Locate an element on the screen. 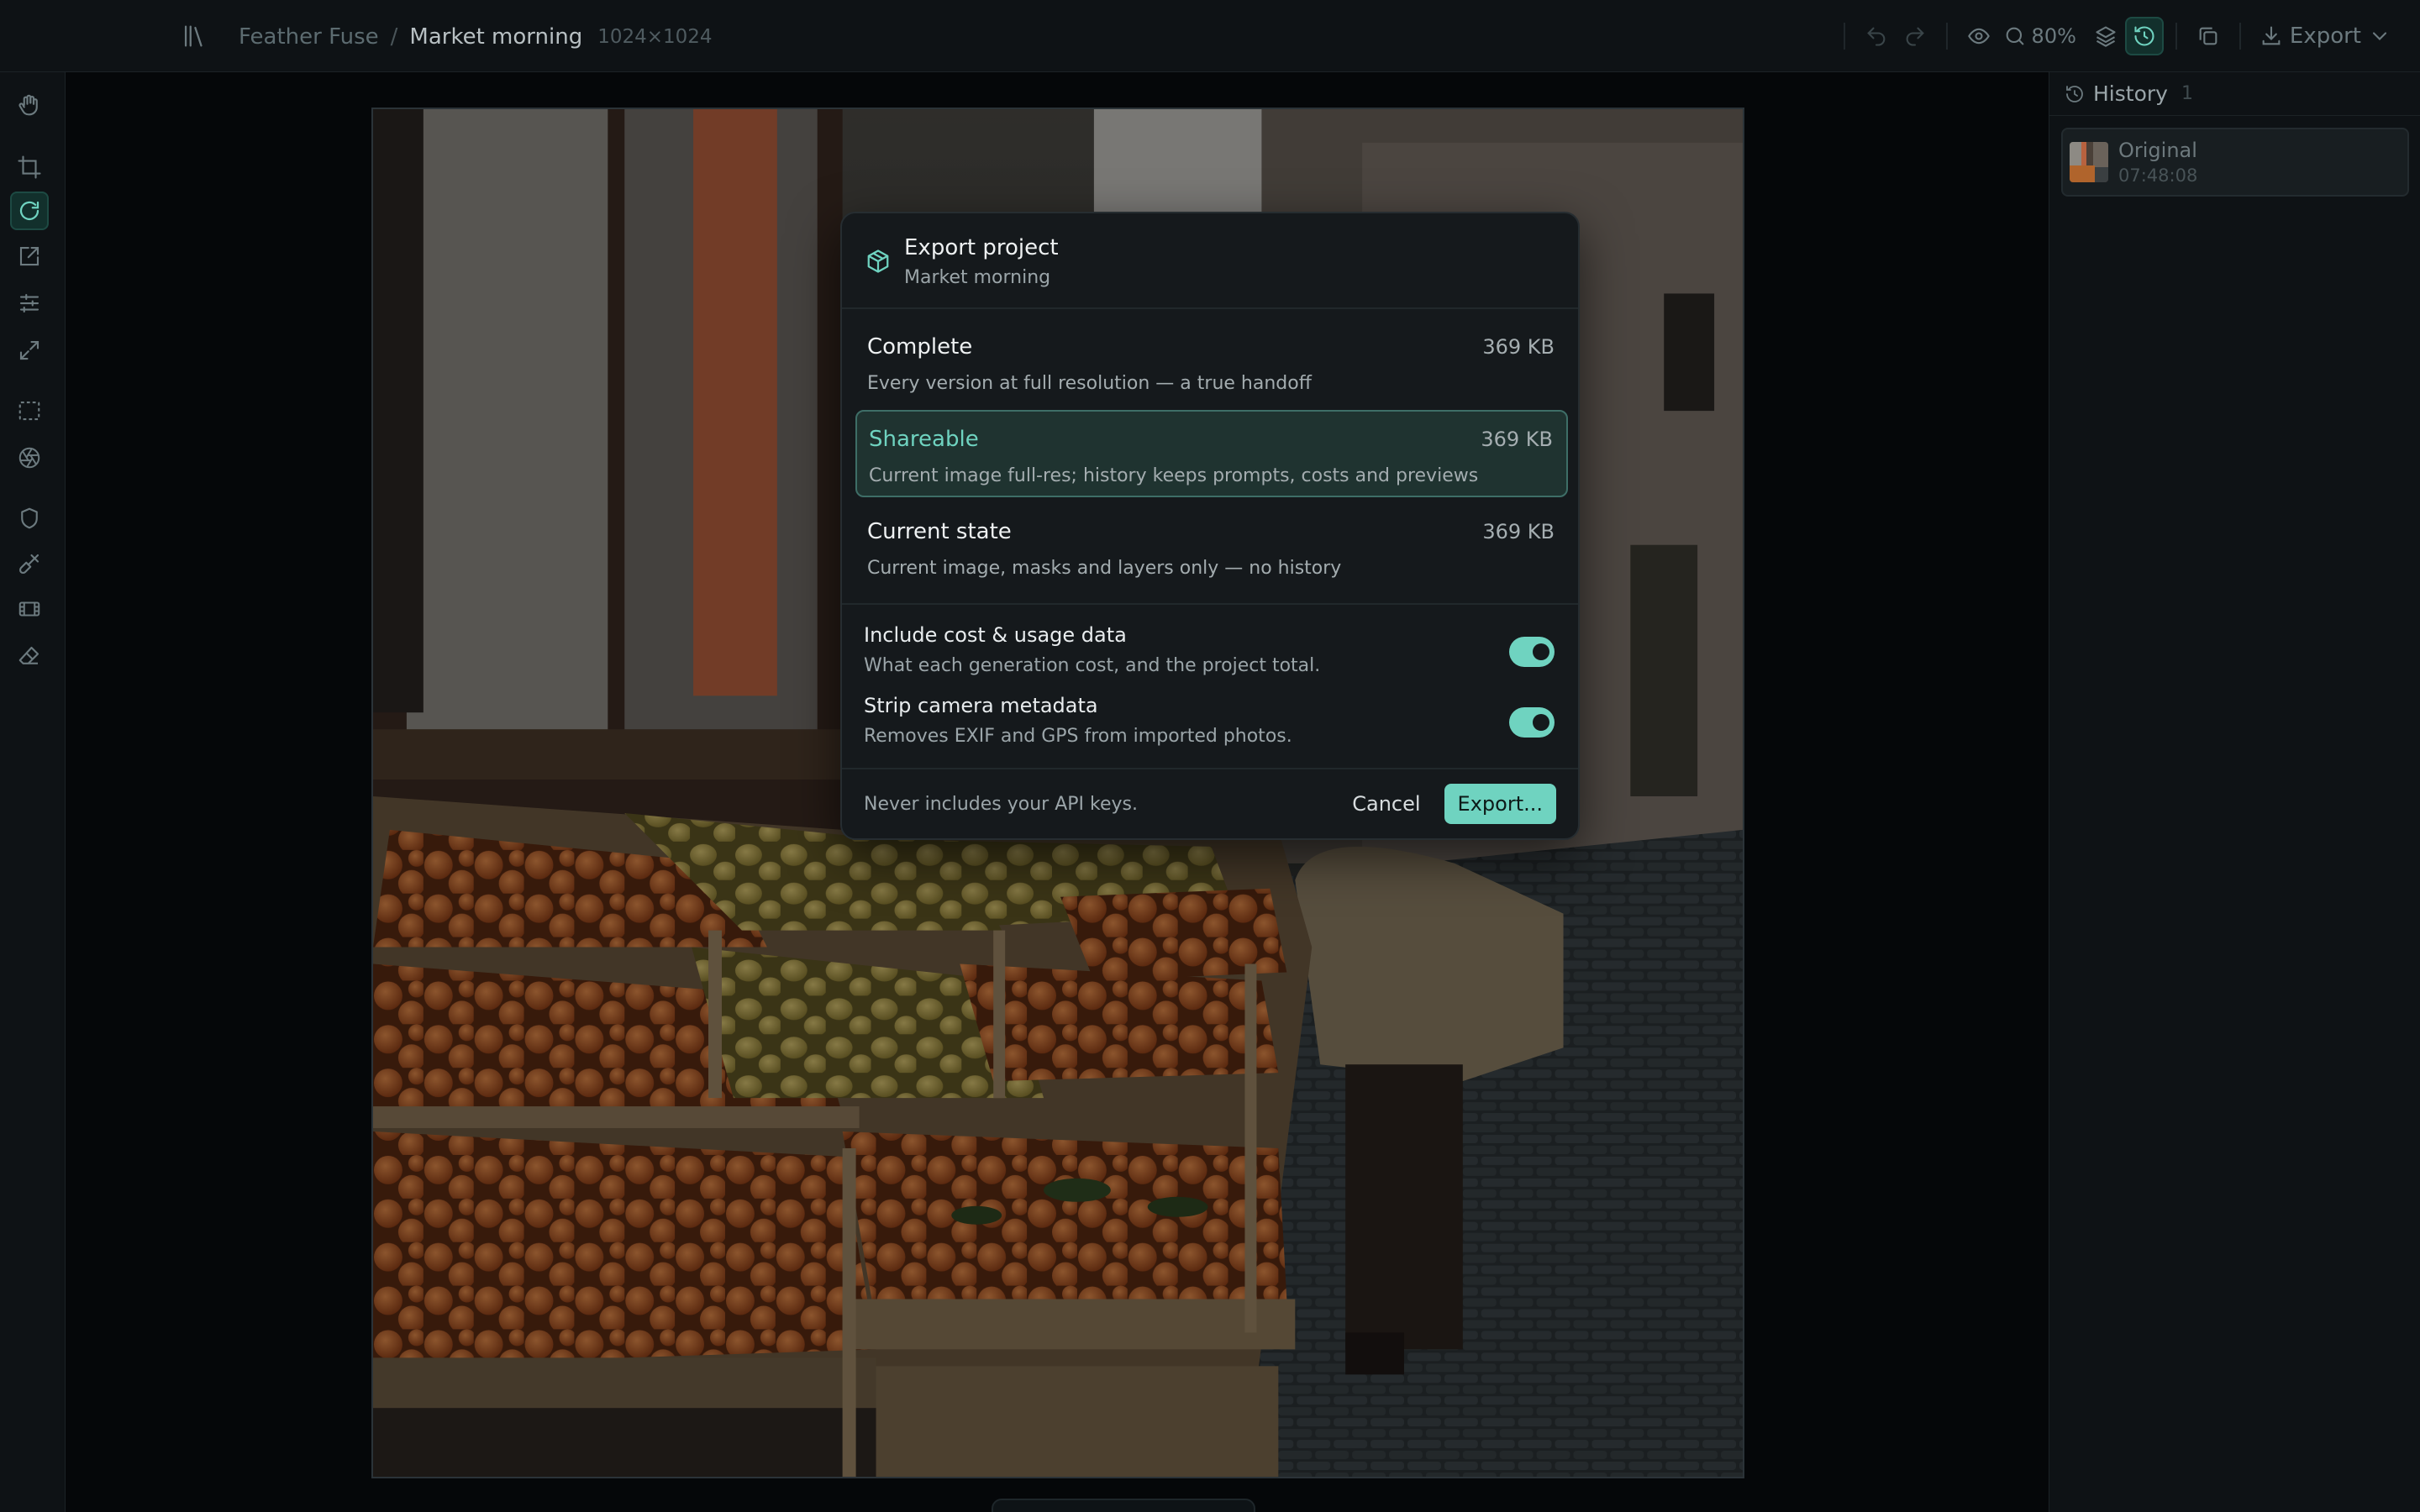  option-name: Shareable is located at coordinates (924, 439).